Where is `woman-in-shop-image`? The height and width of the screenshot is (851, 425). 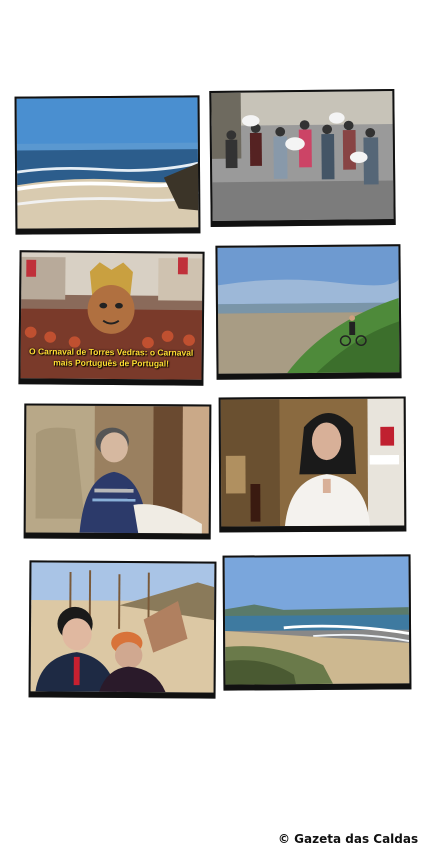 woman-in-shop-image is located at coordinates (312, 462).